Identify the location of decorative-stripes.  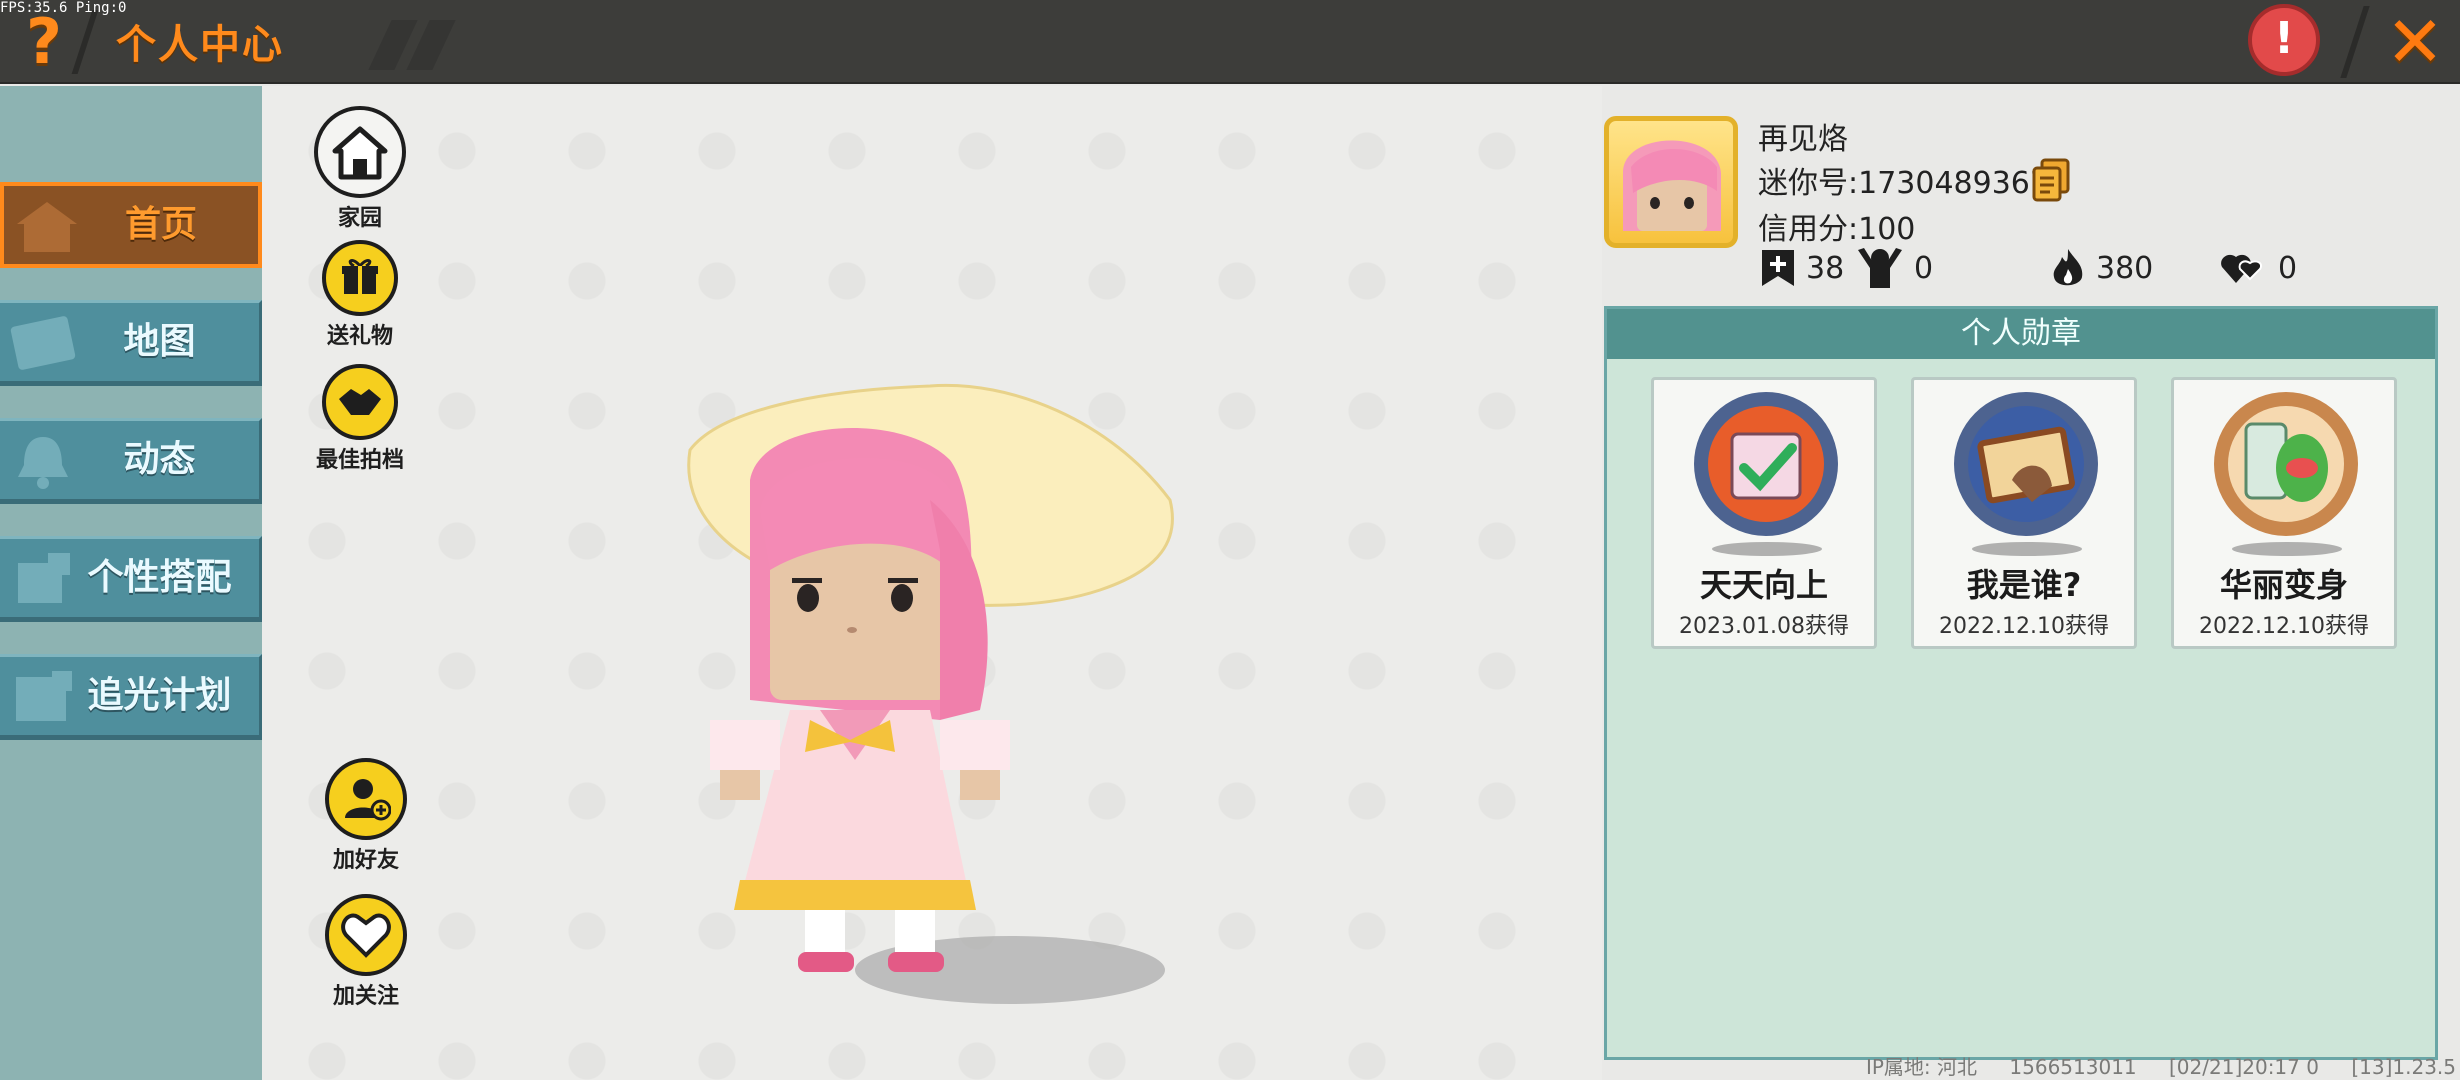
(414, 45).